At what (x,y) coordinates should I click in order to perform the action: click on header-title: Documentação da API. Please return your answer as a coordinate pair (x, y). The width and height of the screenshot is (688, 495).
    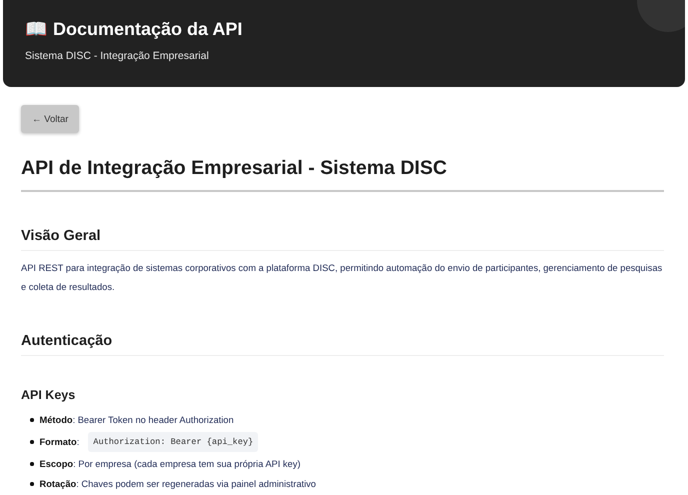
    Looking at the image, I should click on (147, 29).